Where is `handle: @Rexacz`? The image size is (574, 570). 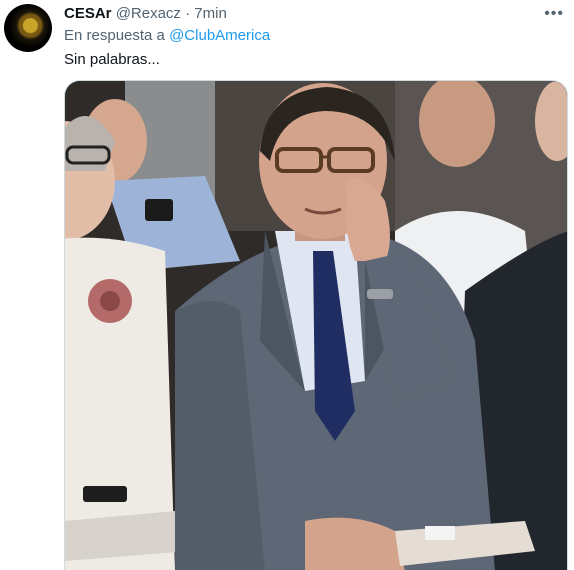 handle: @Rexacz is located at coordinates (148, 13).